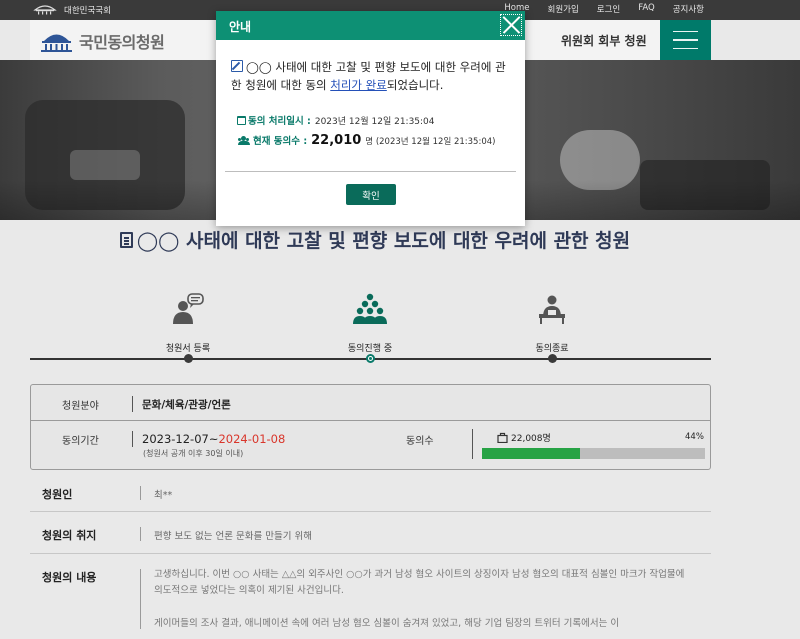 The height and width of the screenshot is (639, 800). I want to click on current-label: 현재 동의수 :, so click(280, 141).